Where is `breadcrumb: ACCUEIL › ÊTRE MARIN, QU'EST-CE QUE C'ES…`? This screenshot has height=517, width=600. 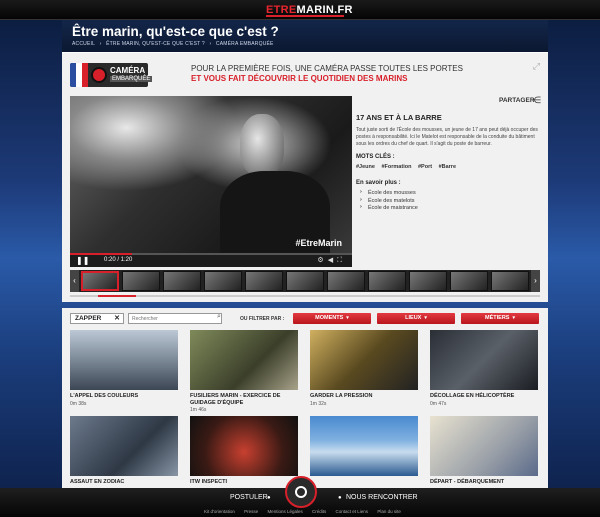 breadcrumb: ACCUEIL › ÊTRE MARIN, QU'EST-CE QUE C'ES… is located at coordinates (174, 44).